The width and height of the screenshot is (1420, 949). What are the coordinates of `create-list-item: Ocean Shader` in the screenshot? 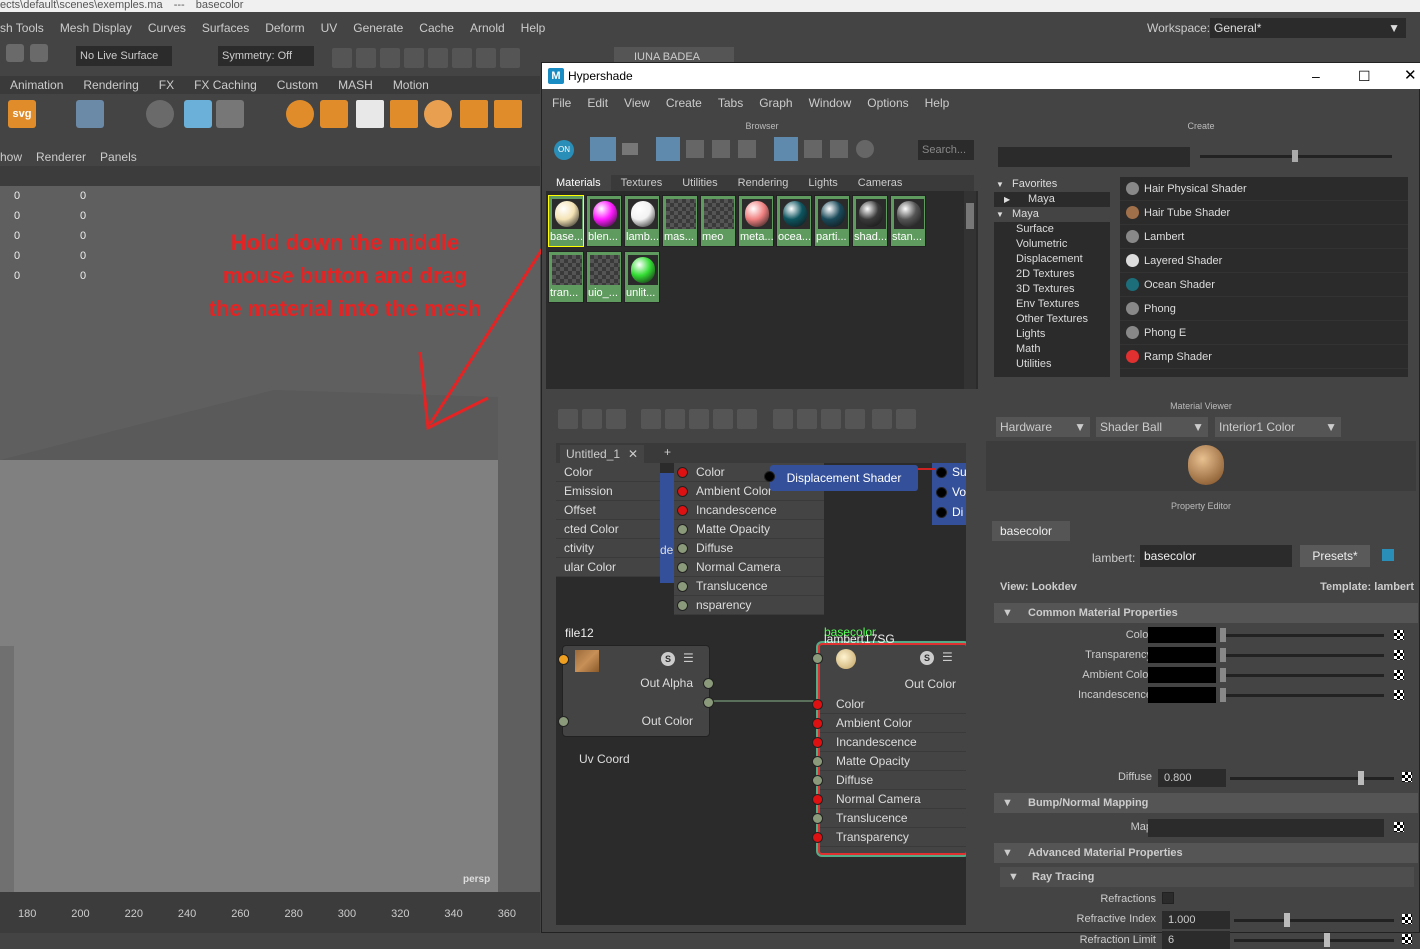 It's located at (1264, 285).